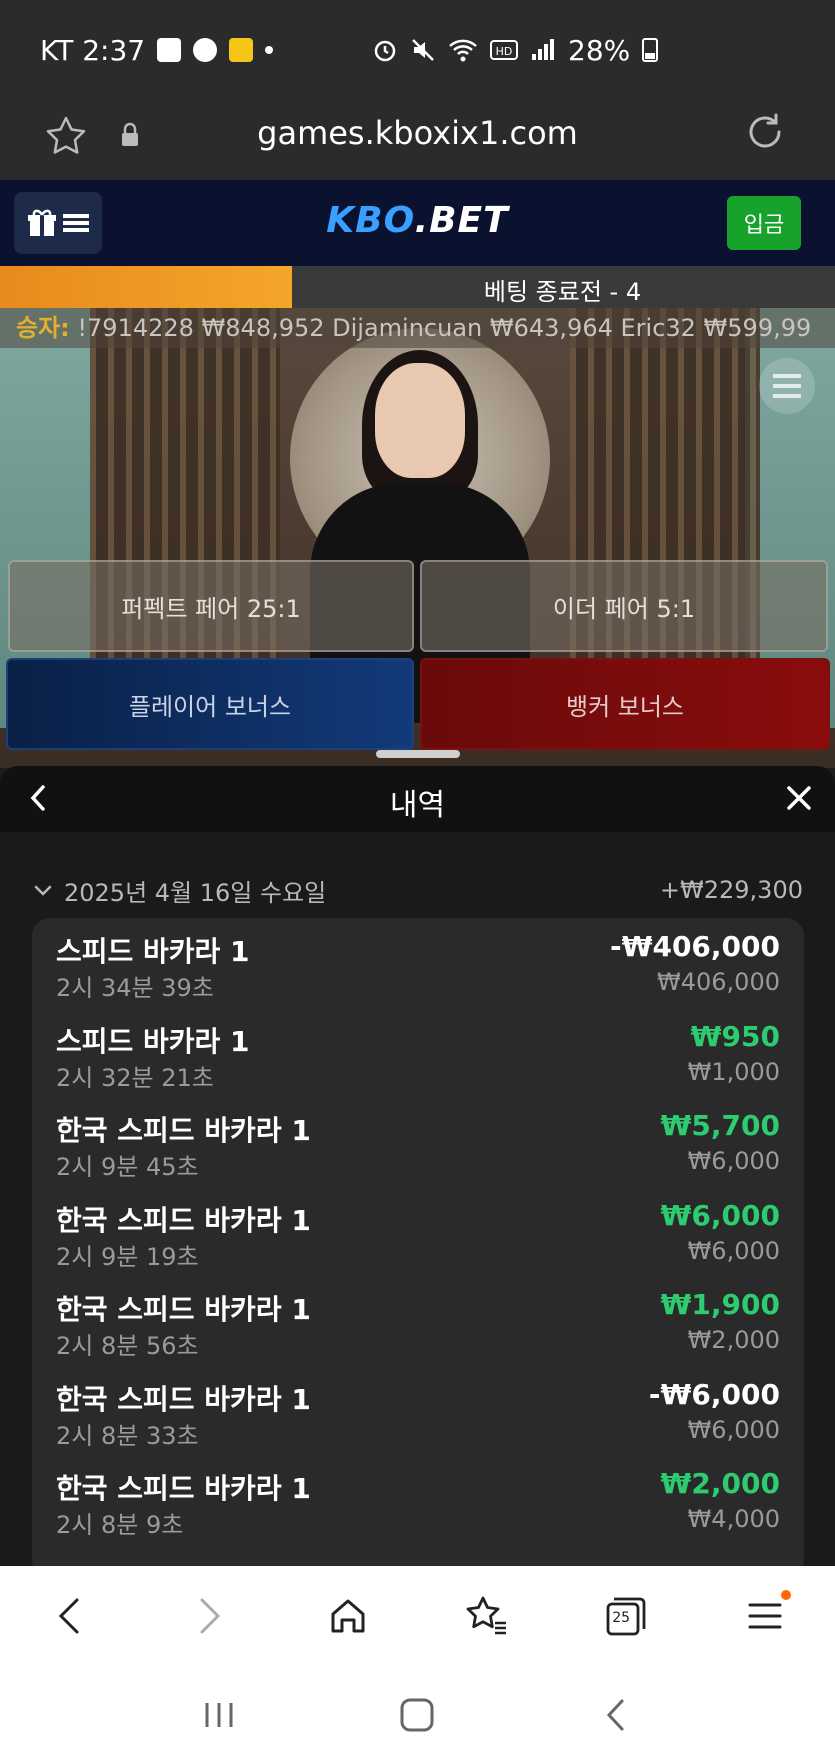 The width and height of the screenshot is (835, 1763). I want to click on menu-icon, so click(765, 1616).